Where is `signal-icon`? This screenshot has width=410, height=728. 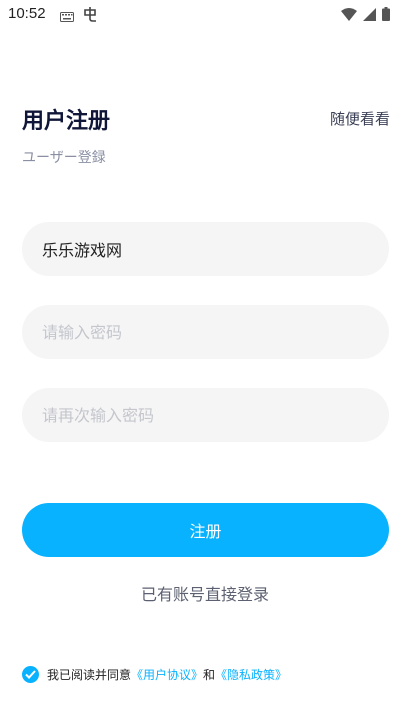
signal-icon is located at coordinates (369, 15).